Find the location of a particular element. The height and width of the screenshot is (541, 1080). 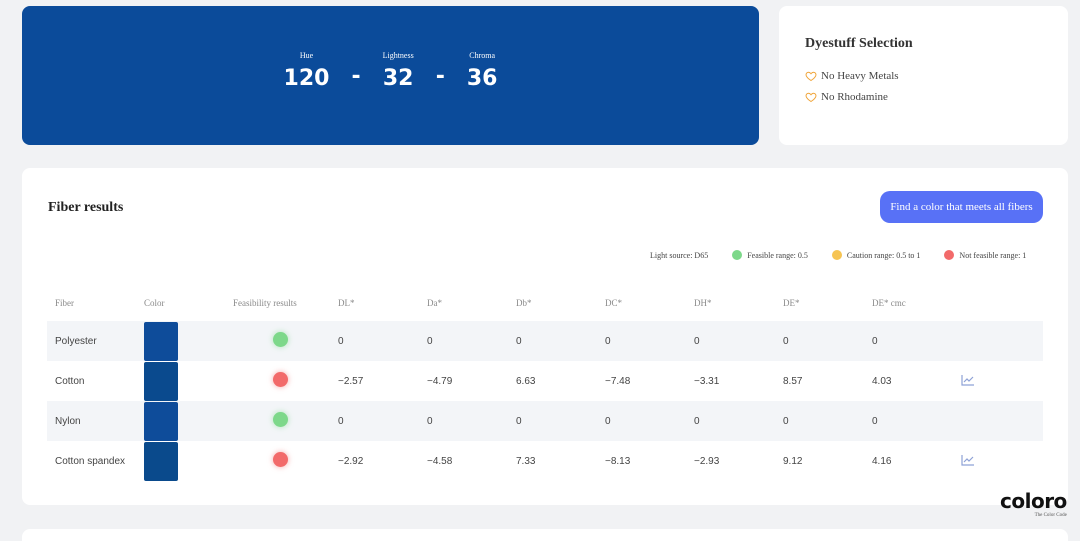

da-value: 0 is located at coordinates (430, 421).